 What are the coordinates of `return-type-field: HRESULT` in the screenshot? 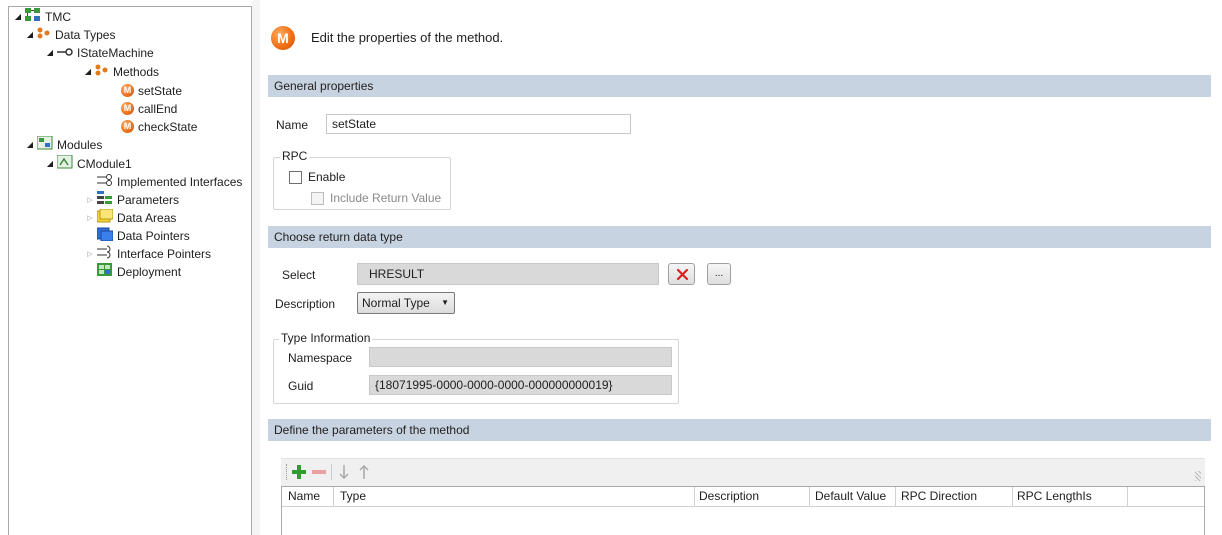 It's located at (508, 274).